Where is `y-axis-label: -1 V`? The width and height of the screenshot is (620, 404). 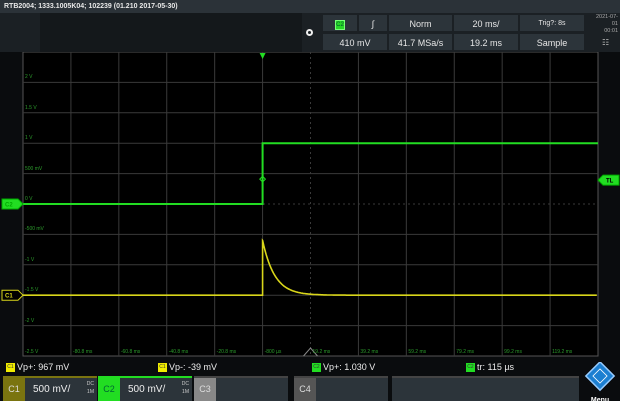 y-axis-label: -1 V is located at coordinates (30, 259).